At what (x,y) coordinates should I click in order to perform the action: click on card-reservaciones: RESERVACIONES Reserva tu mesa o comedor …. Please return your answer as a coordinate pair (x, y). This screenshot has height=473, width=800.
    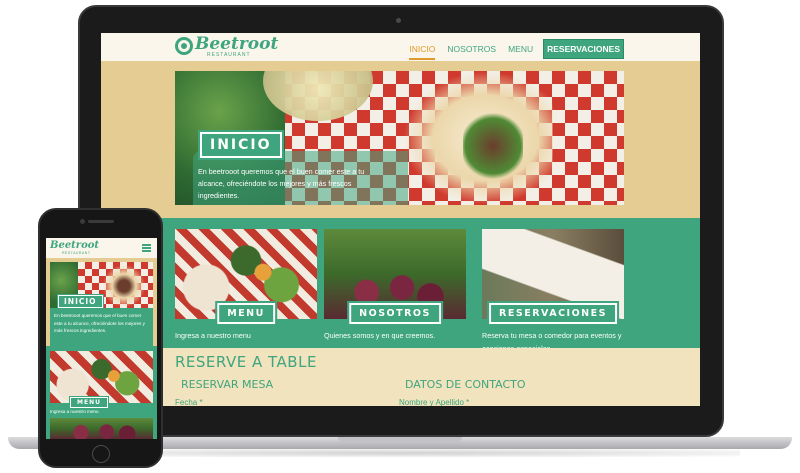
    Looking at the image, I should click on (553, 292).